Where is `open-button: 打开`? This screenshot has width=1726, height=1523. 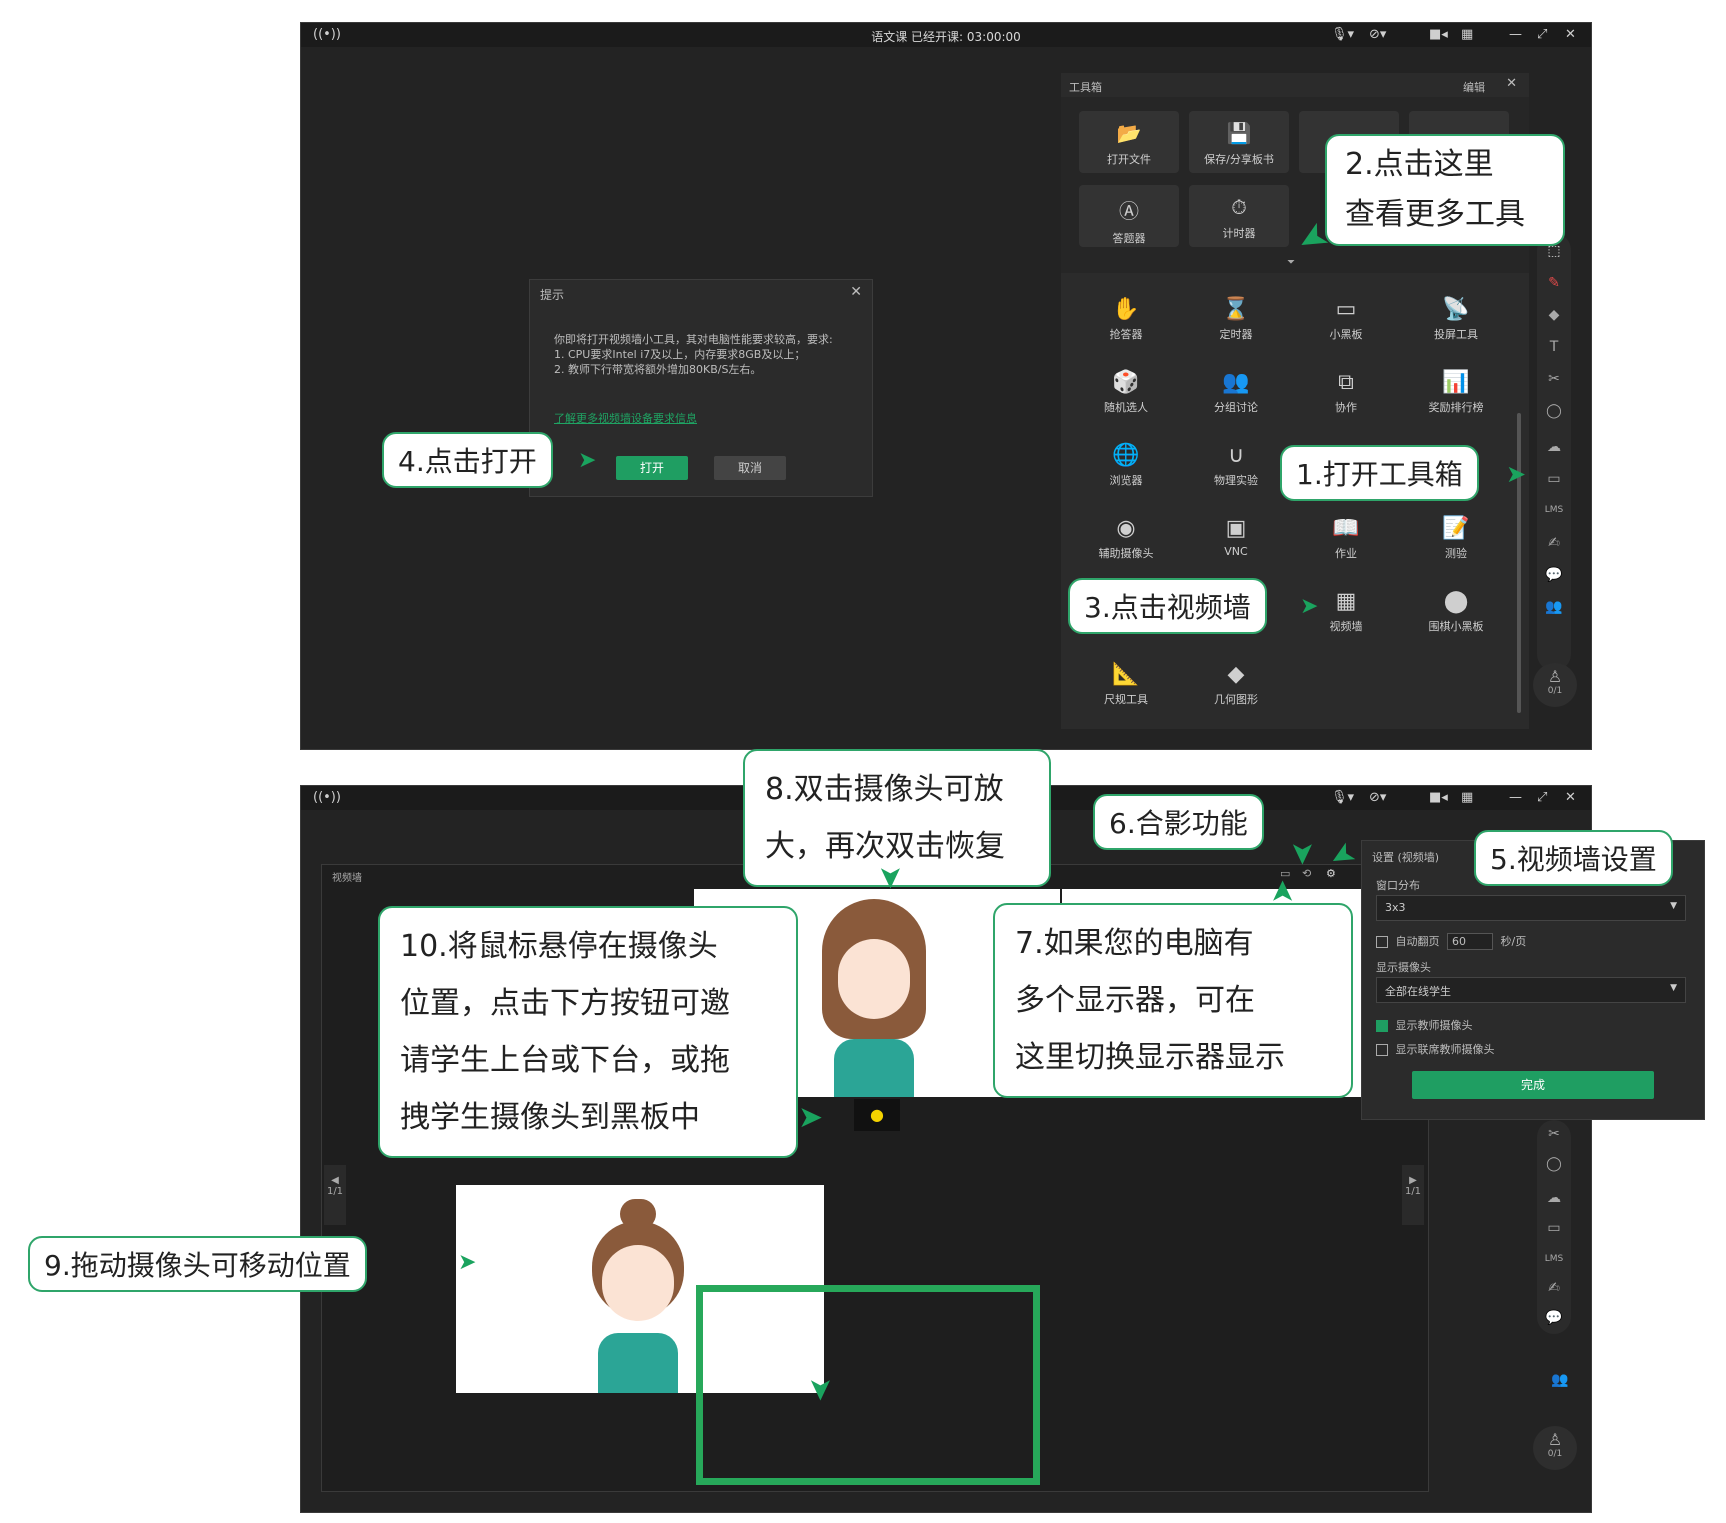
open-button: 打开 is located at coordinates (652, 468).